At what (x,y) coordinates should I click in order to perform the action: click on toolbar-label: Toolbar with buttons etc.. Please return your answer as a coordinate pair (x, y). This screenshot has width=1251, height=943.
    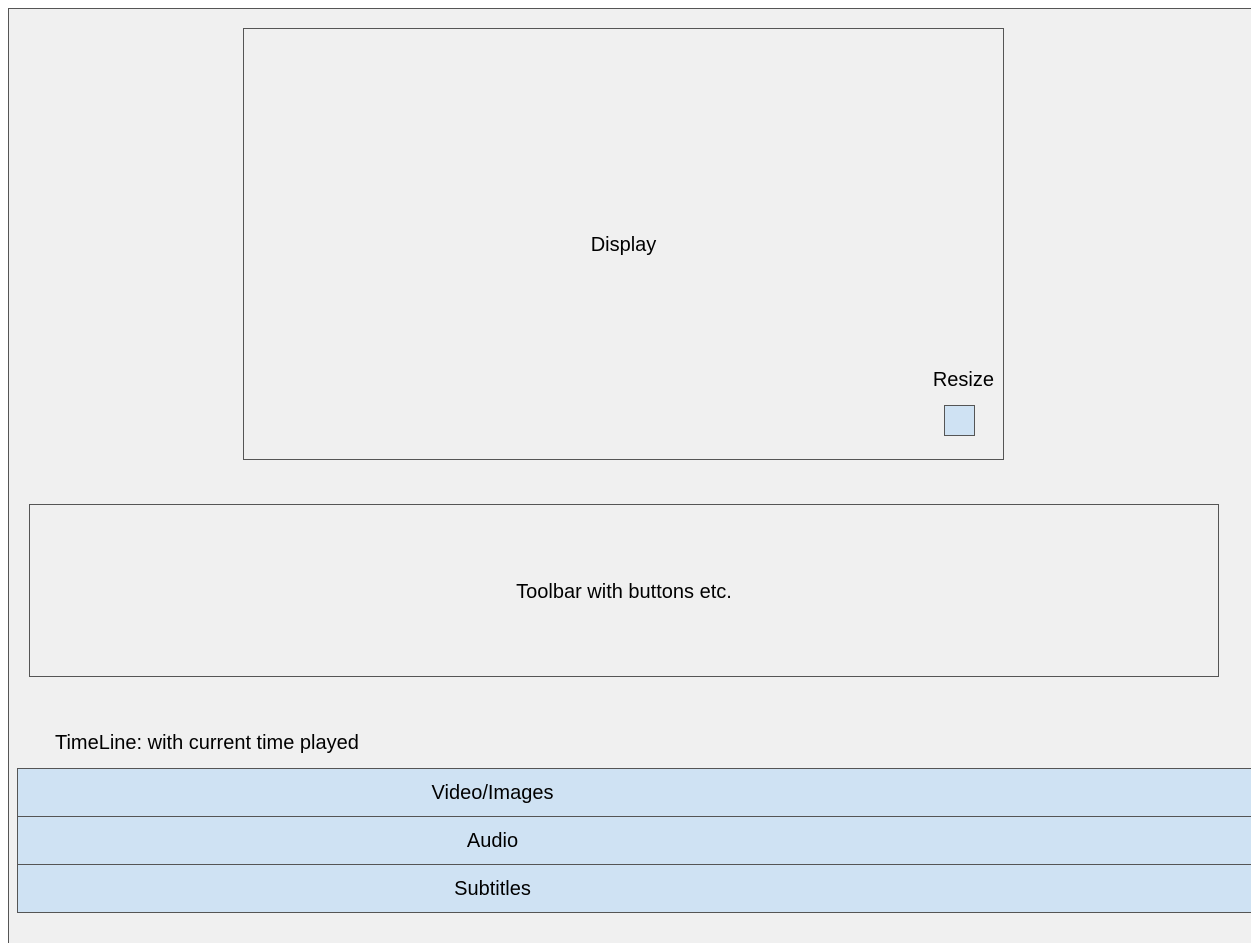
    Looking at the image, I should click on (624, 592).